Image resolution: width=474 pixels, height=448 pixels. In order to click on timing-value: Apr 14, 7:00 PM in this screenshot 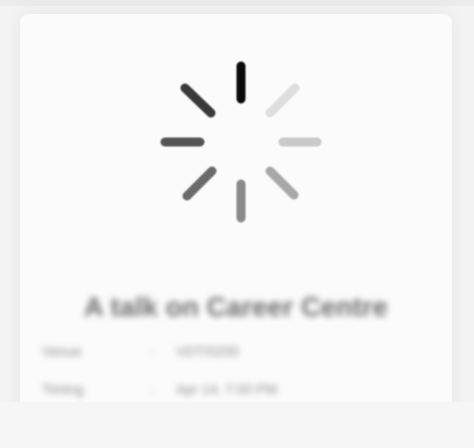, I will do `click(227, 389)`.